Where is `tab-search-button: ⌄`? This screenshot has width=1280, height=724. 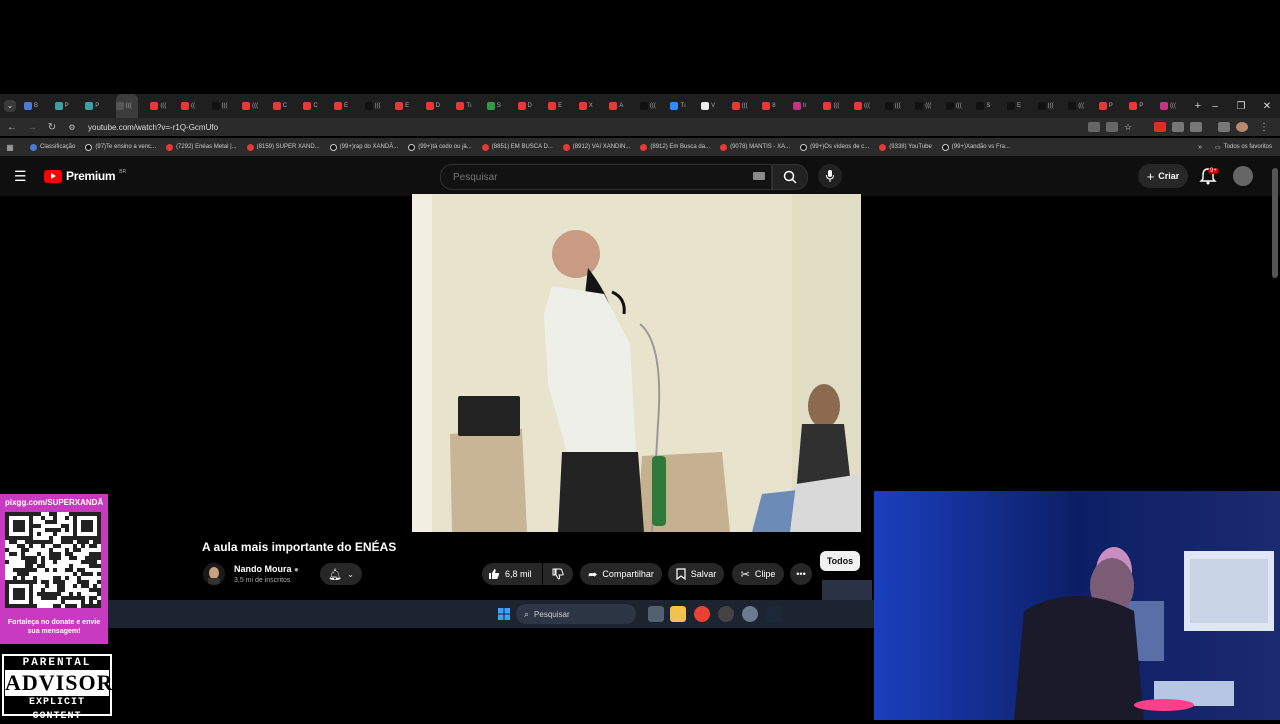 tab-search-button: ⌄ is located at coordinates (10, 106).